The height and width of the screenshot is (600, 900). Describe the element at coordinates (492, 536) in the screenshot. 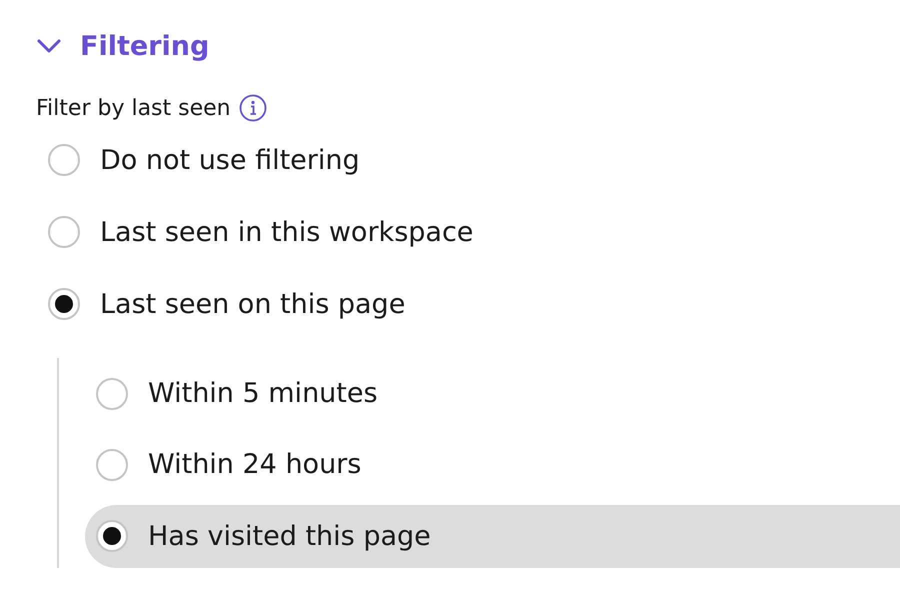

I see `radio-option: Has visited this page` at that location.